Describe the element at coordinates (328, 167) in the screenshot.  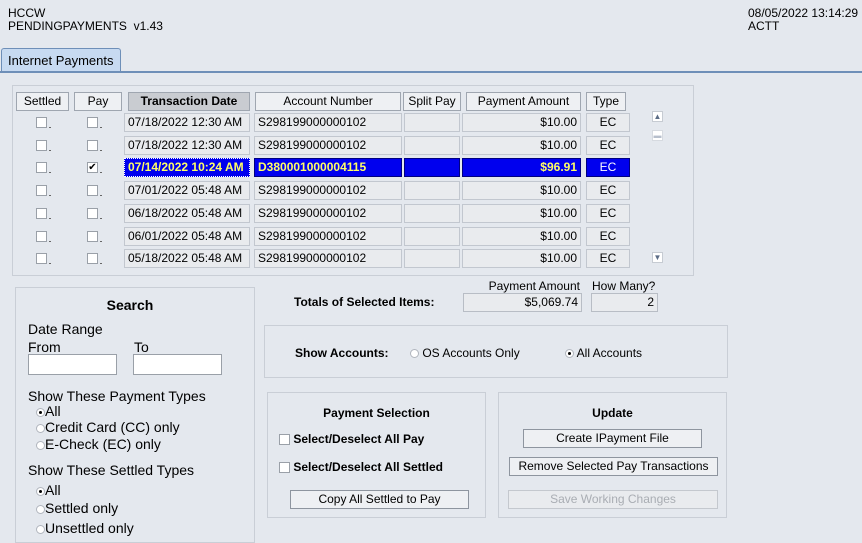
I see `account-number-cell: D380001000004115` at that location.